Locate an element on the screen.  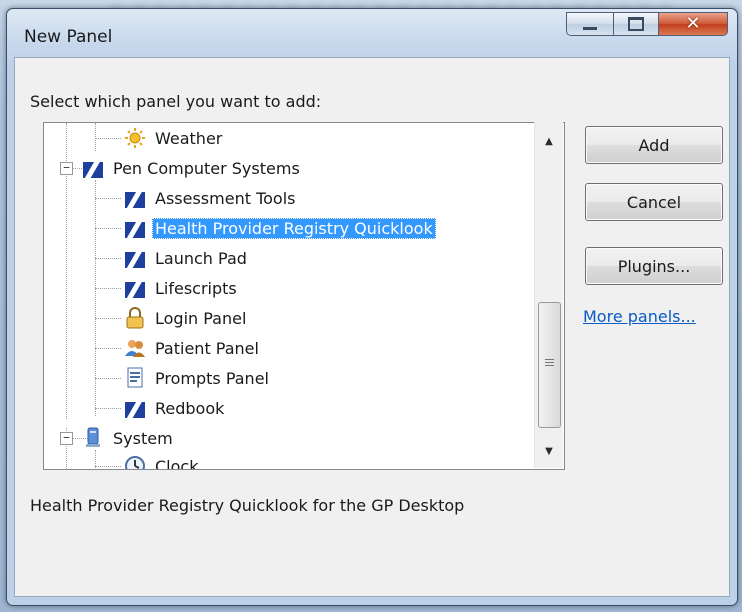
minimize-button is located at coordinates (590, 24).